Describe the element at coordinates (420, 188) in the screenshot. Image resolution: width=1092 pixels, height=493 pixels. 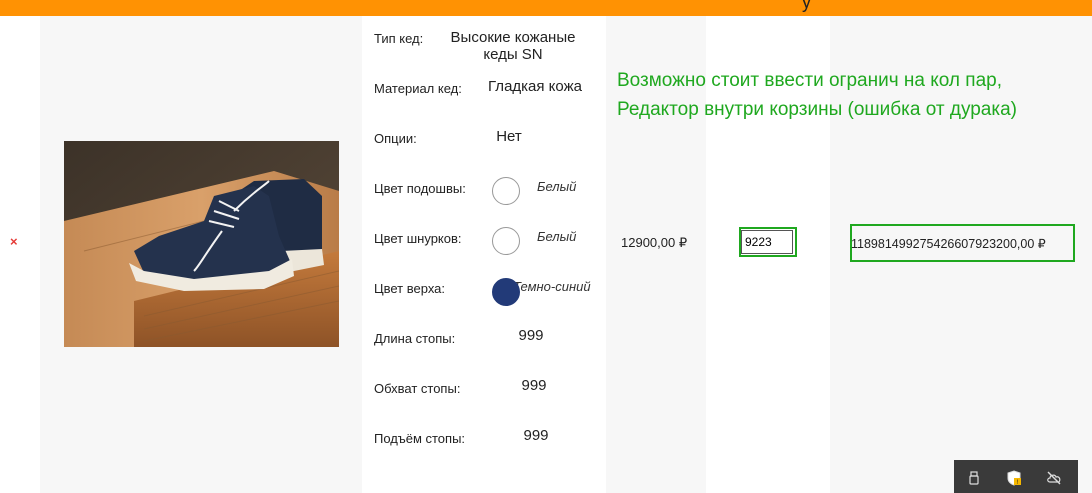
I see `option-label-sole-color: Цвет подошвы:` at that location.